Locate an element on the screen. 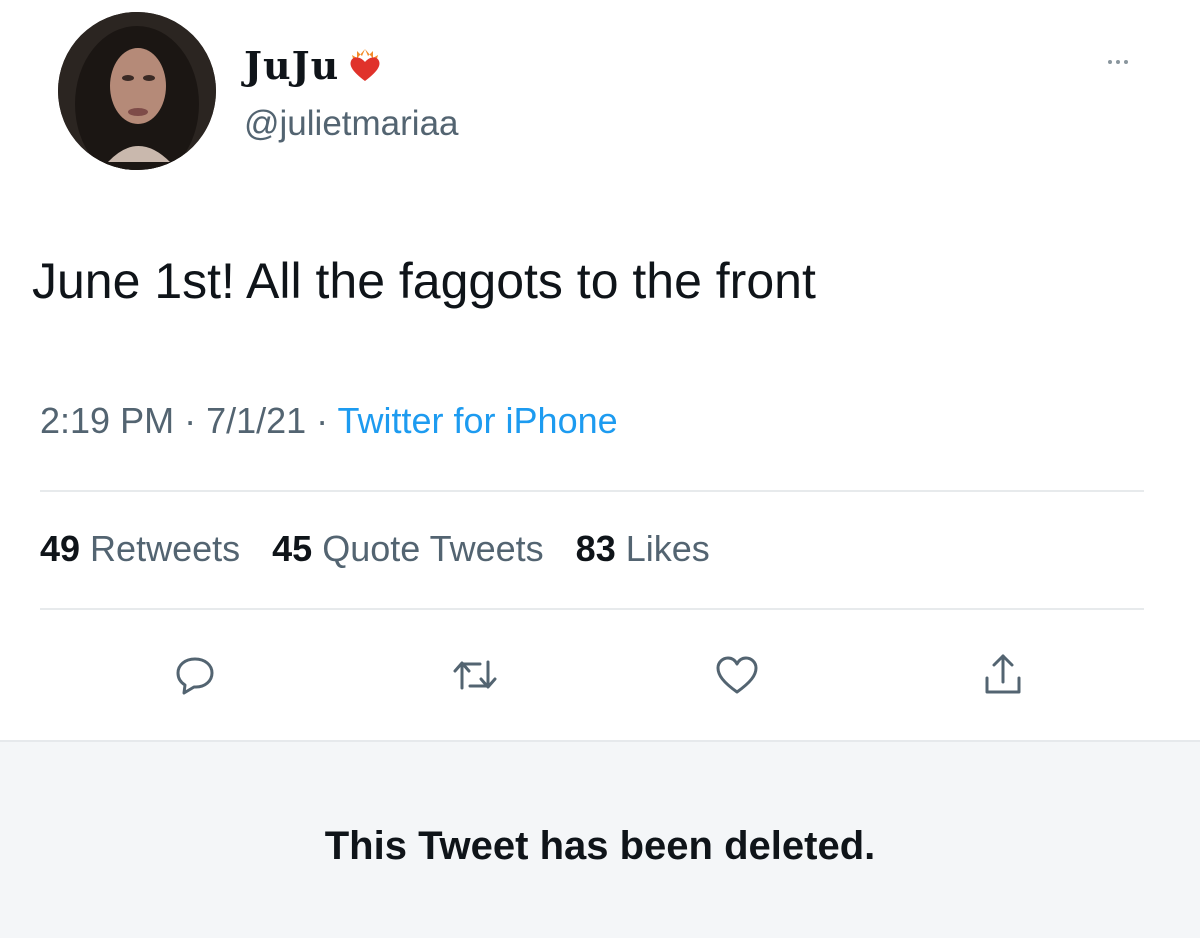 This screenshot has width=1200, height=938. tweet-text: June 1st! All the faggots to the front is located at coordinates (424, 281).